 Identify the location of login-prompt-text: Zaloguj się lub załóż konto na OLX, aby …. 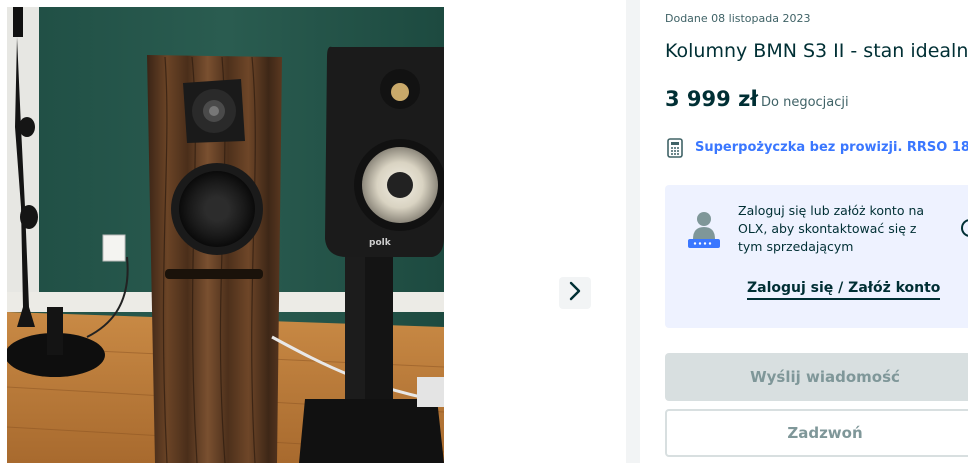
(831, 228).